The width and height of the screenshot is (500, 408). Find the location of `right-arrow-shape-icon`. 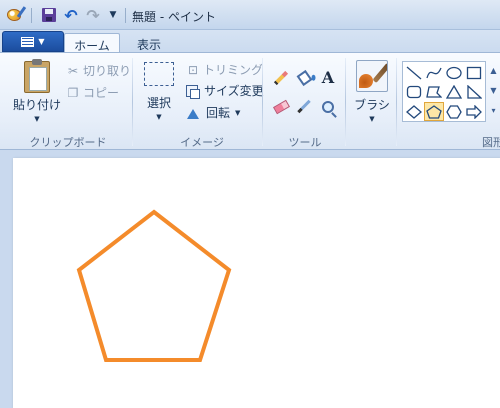

right-arrow-shape-icon is located at coordinates (474, 111).